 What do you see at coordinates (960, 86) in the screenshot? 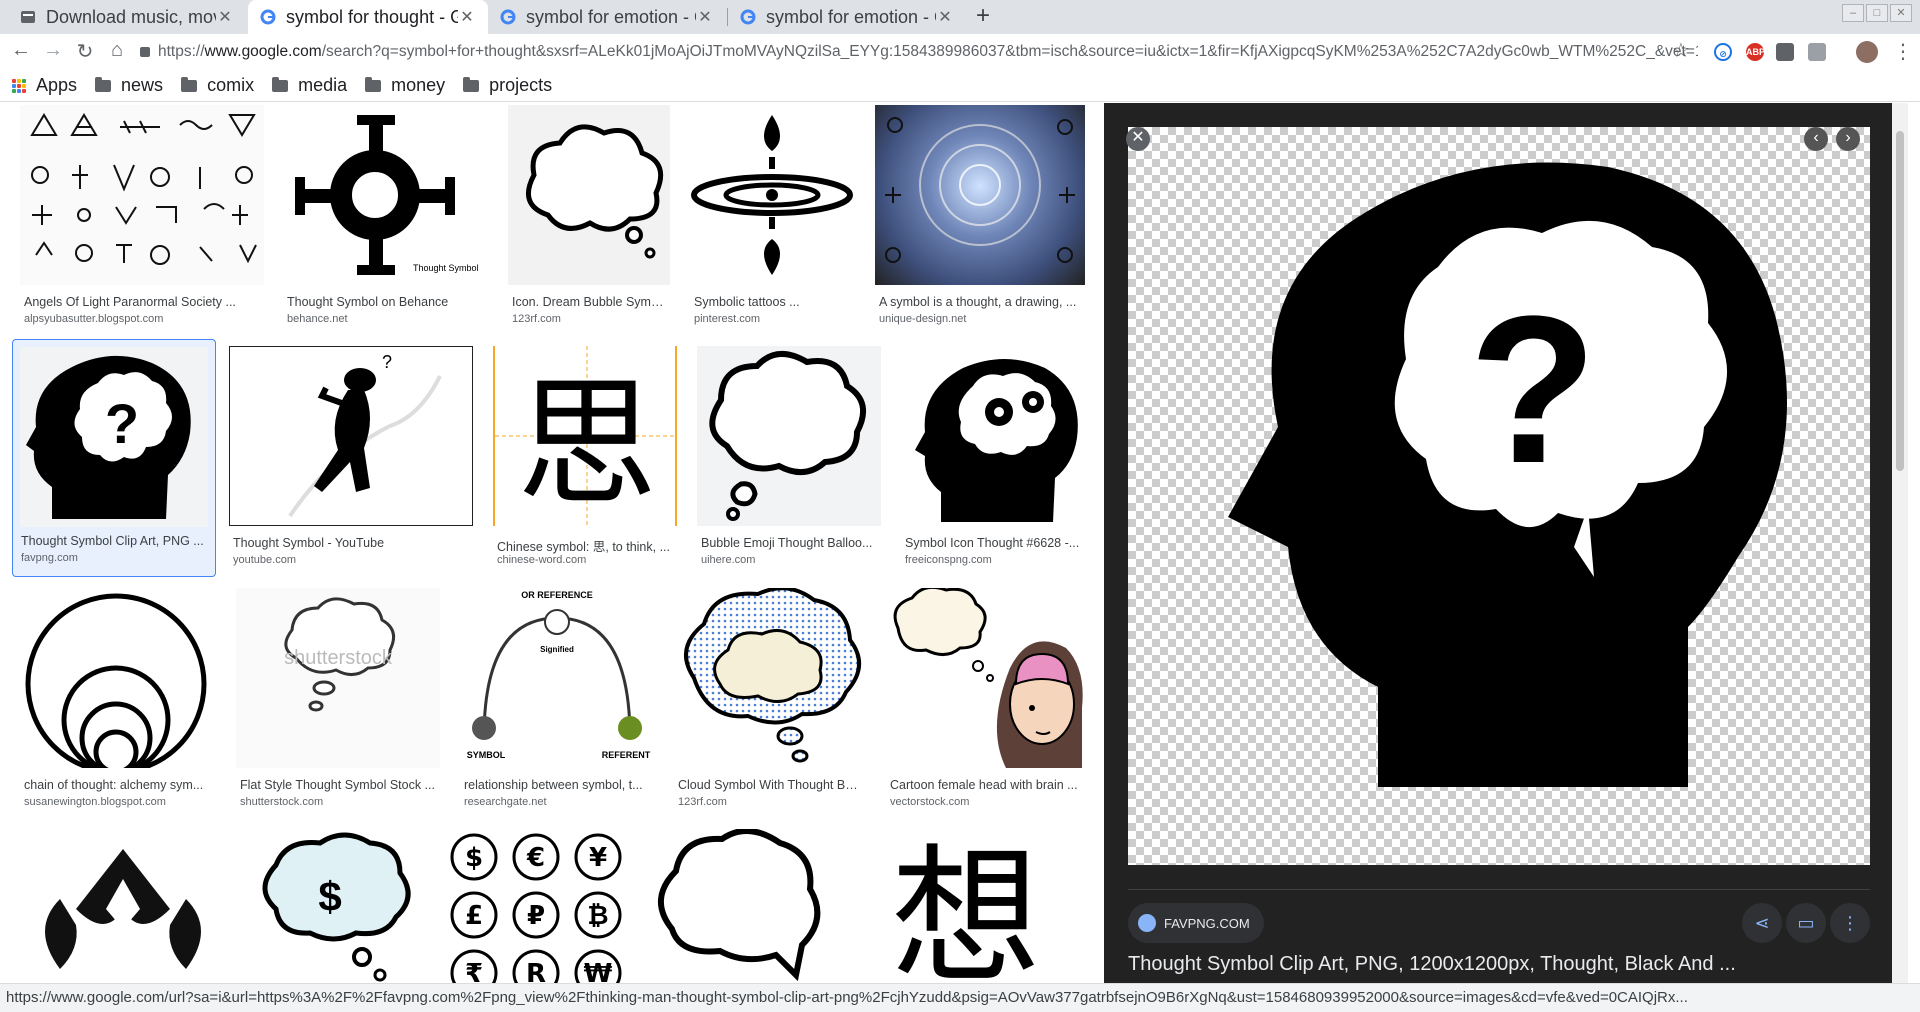
I see `bookmarks-bar: Apps news comix media money projects` at bounding box center [960, 86].